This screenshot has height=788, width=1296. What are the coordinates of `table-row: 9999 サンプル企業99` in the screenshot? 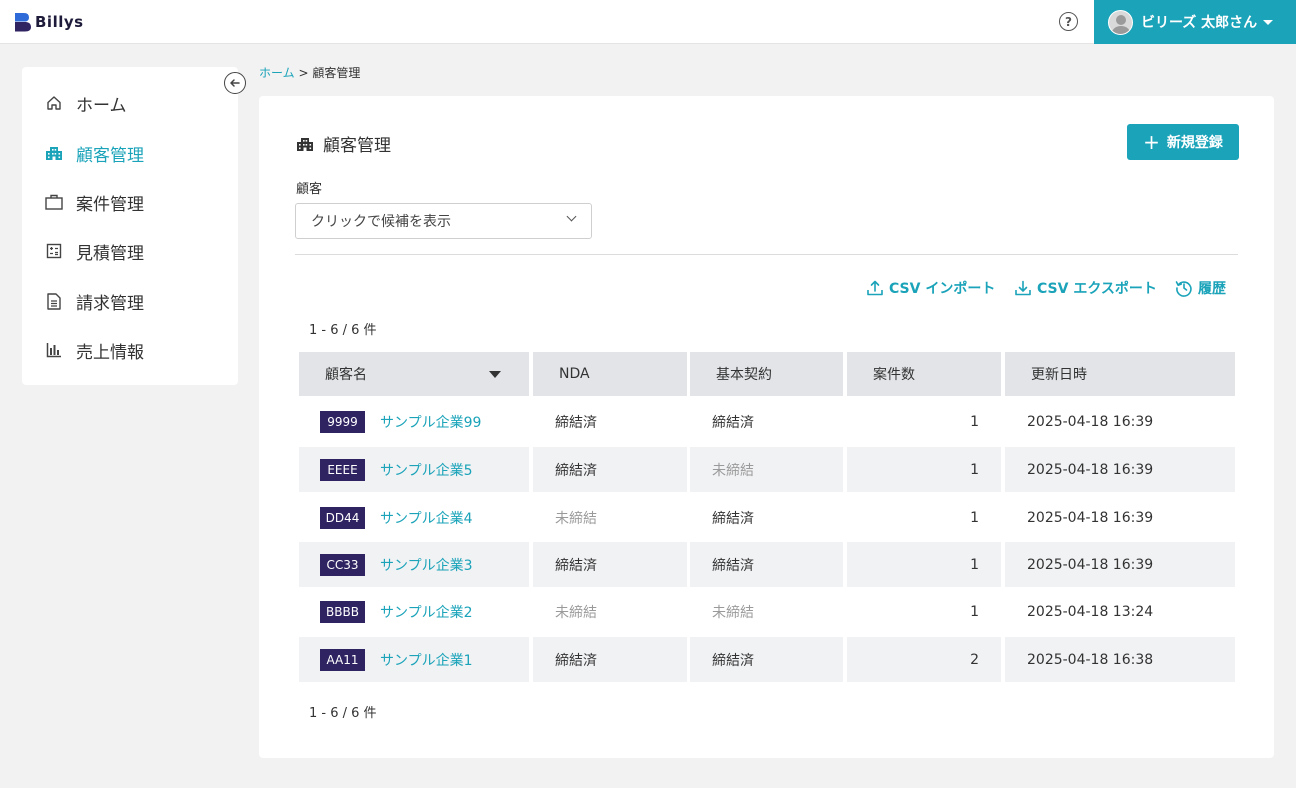 It's located at (414, 421).